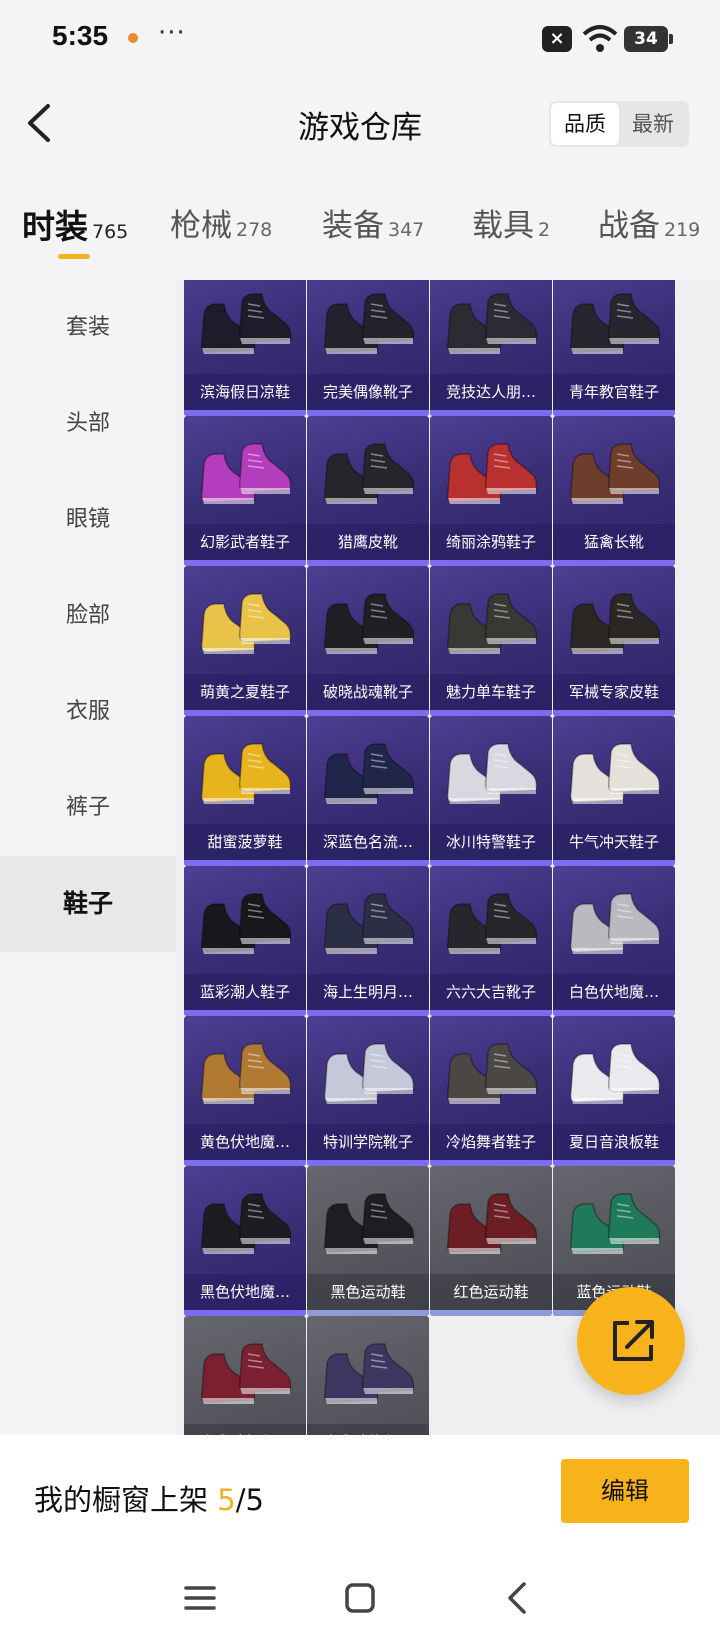 This screenshot has width=720, height=1640. Describe the element at coordinates (511, 222) in the screenshot. I see `tab-vehicles: 载具 2` at that location.